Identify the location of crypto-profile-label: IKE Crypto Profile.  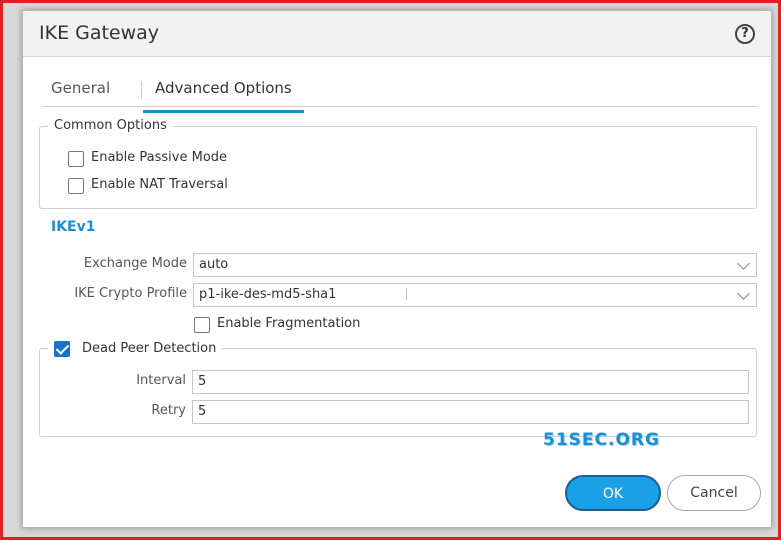
(130, 293).